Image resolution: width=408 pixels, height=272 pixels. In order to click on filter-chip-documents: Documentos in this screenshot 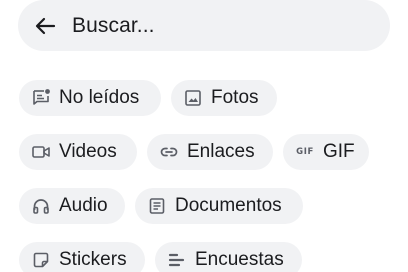, I will do `click(219, 206)`.